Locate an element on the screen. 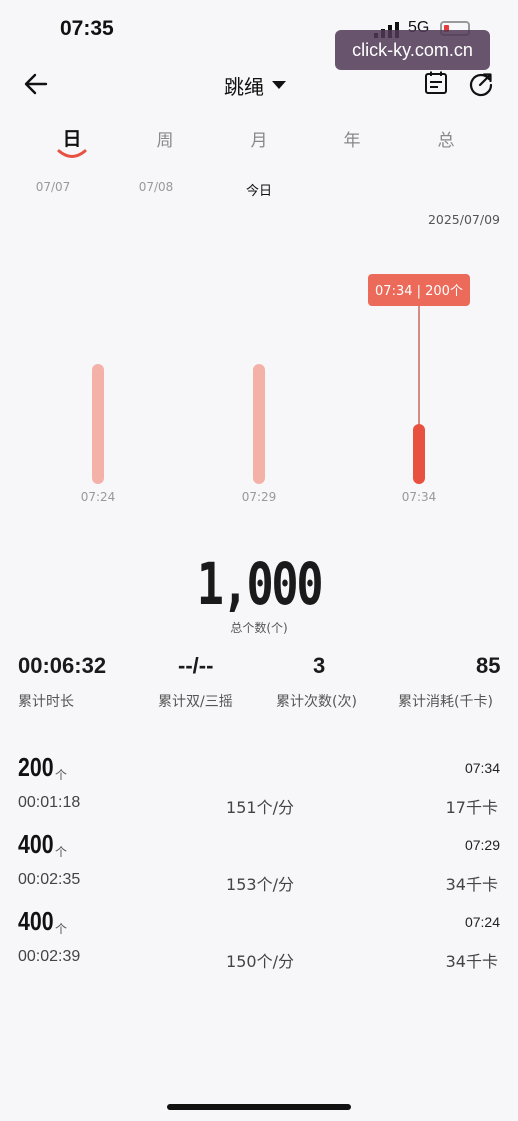  date-item-today: 今日 is located at coordinates (259, 189).